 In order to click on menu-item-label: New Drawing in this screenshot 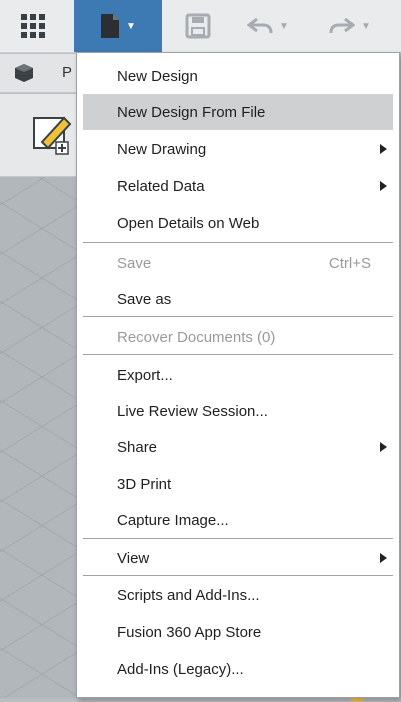, I will do `click(162, 149)`.